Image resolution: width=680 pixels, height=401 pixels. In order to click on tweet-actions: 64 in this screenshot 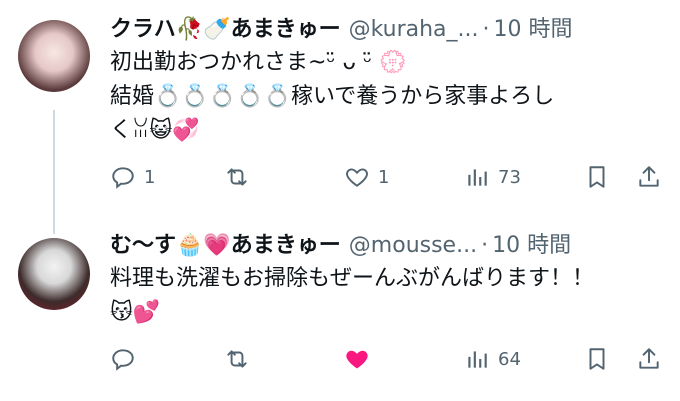, I will do `click(388, 359)`.